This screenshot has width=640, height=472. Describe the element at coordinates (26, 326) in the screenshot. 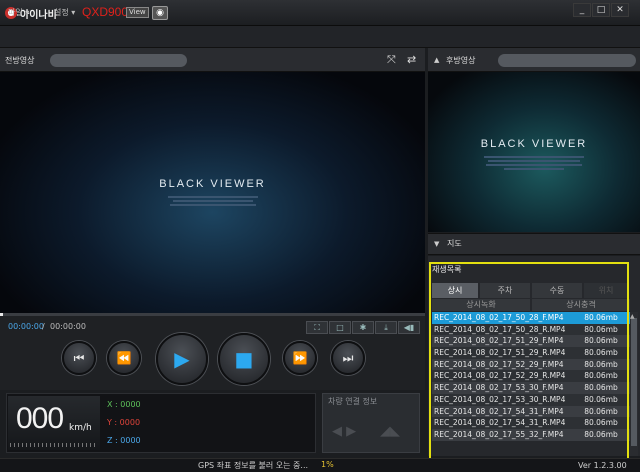

I see `time-current: 00:00:00` at that location.